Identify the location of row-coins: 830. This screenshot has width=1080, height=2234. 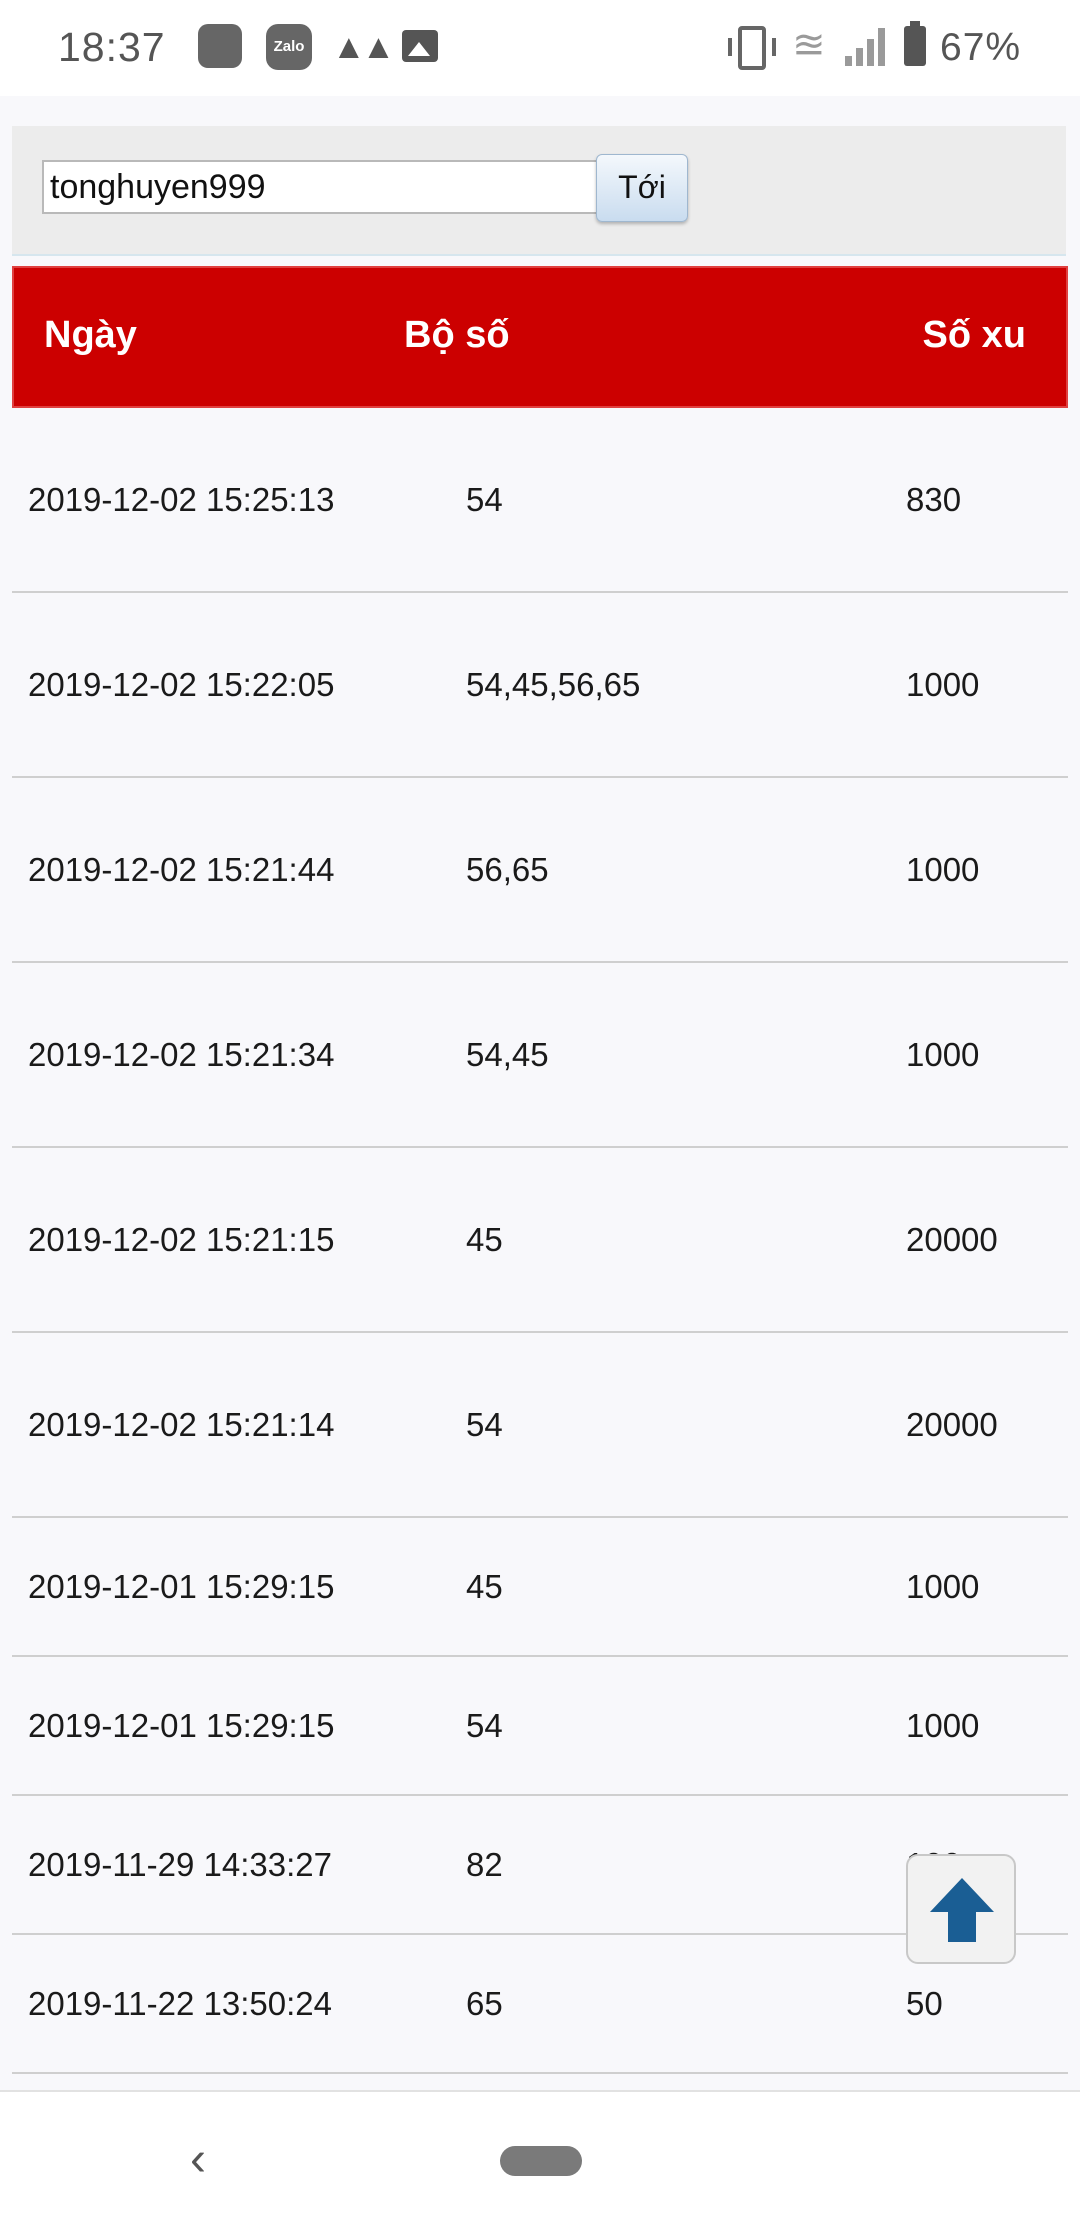
(934, 499).